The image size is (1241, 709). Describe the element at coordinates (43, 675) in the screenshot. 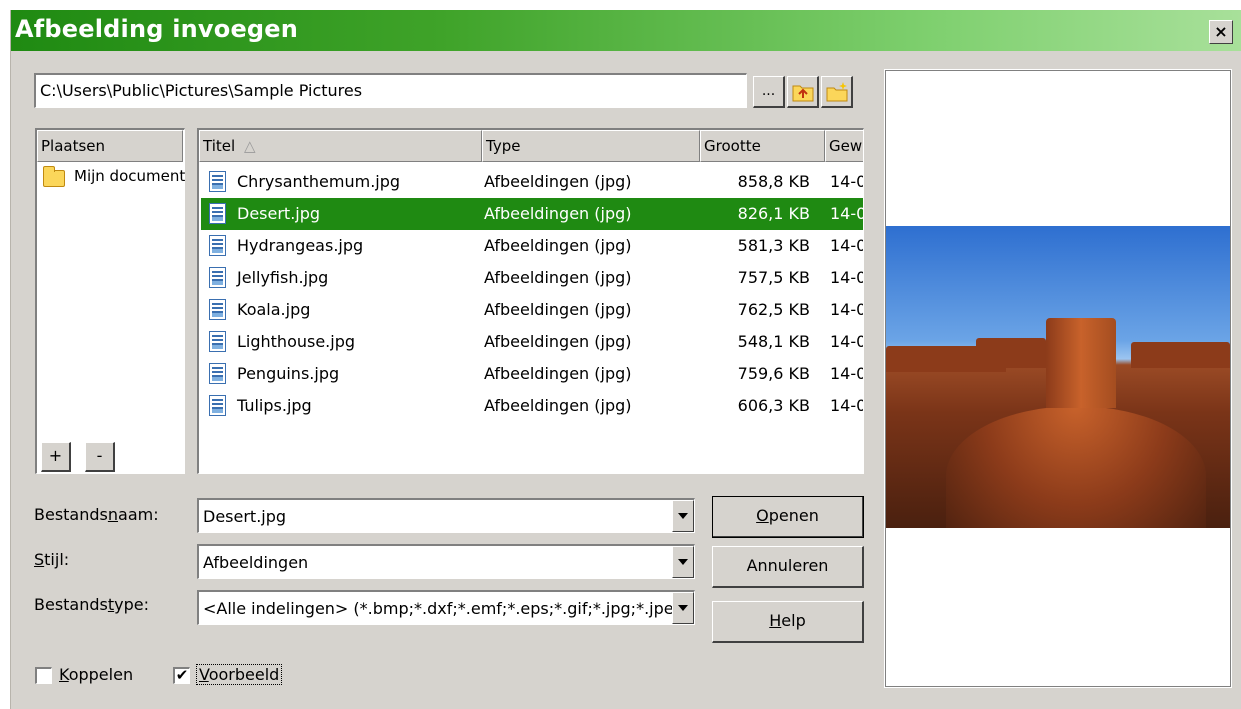

I see `link-checkbox-box` at that location.